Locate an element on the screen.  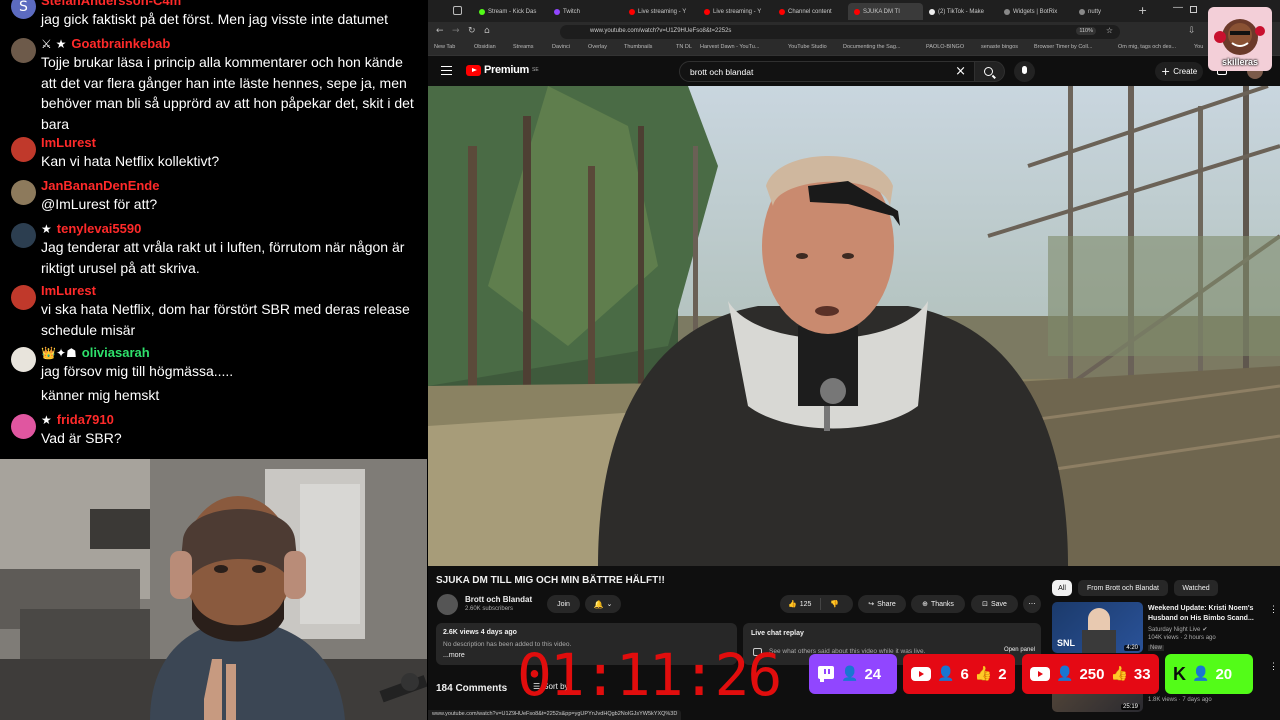
viewer-count: 24 is located at coordinates (873, 674).